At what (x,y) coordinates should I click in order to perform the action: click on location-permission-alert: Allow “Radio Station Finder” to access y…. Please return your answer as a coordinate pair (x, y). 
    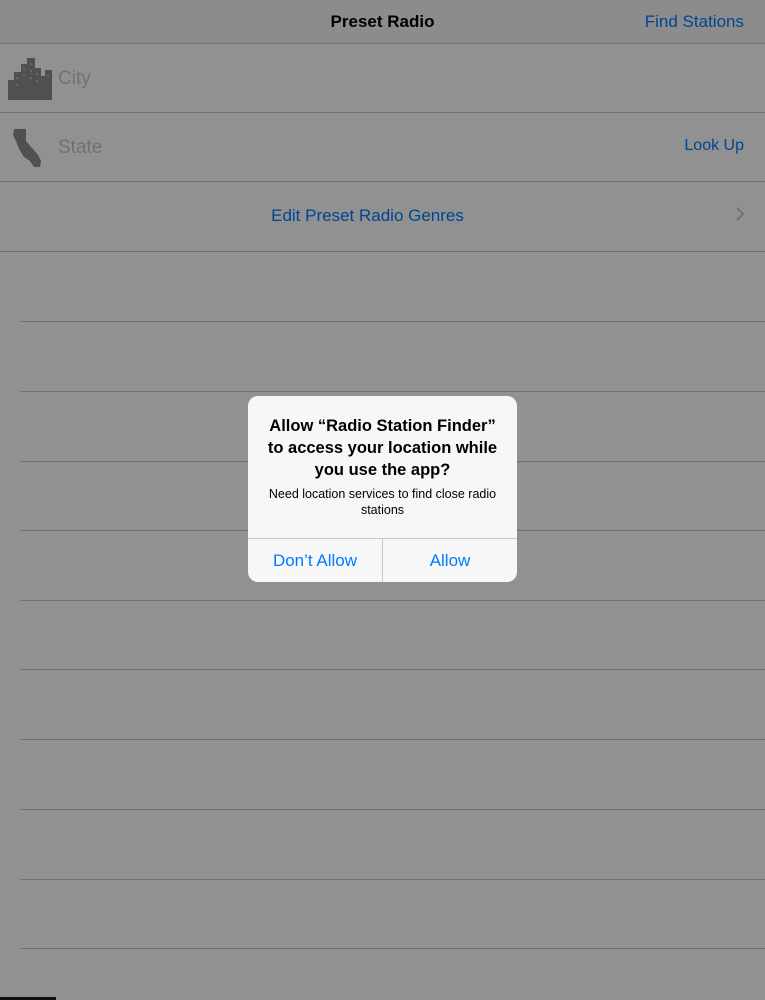
    Looking at the image, I should click on (382, 489).